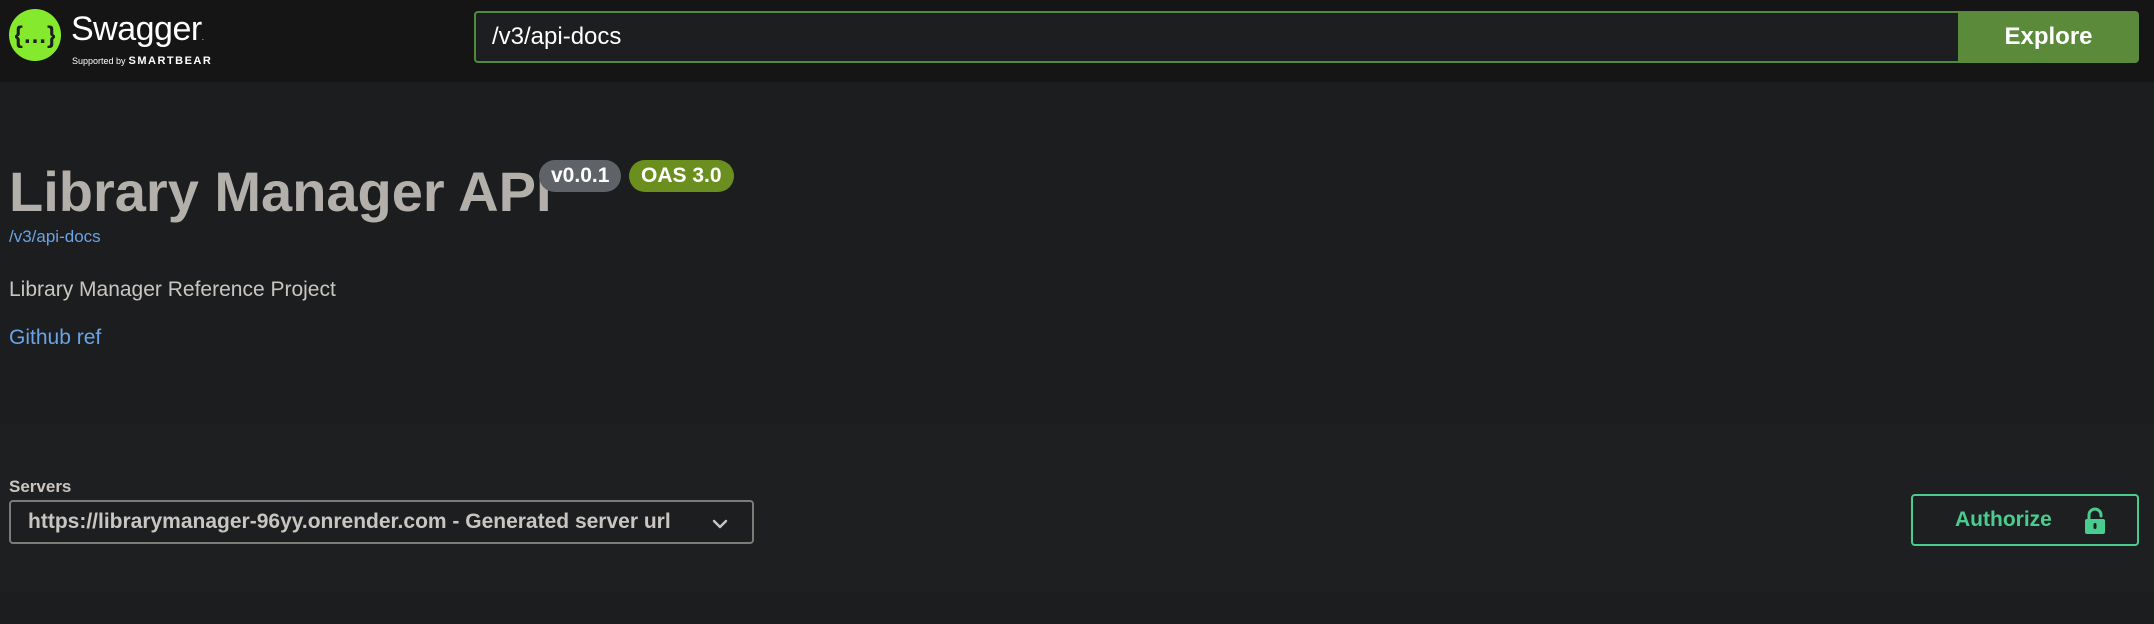  I want to click on authorize-label: Authorize, so click(2003, 519).